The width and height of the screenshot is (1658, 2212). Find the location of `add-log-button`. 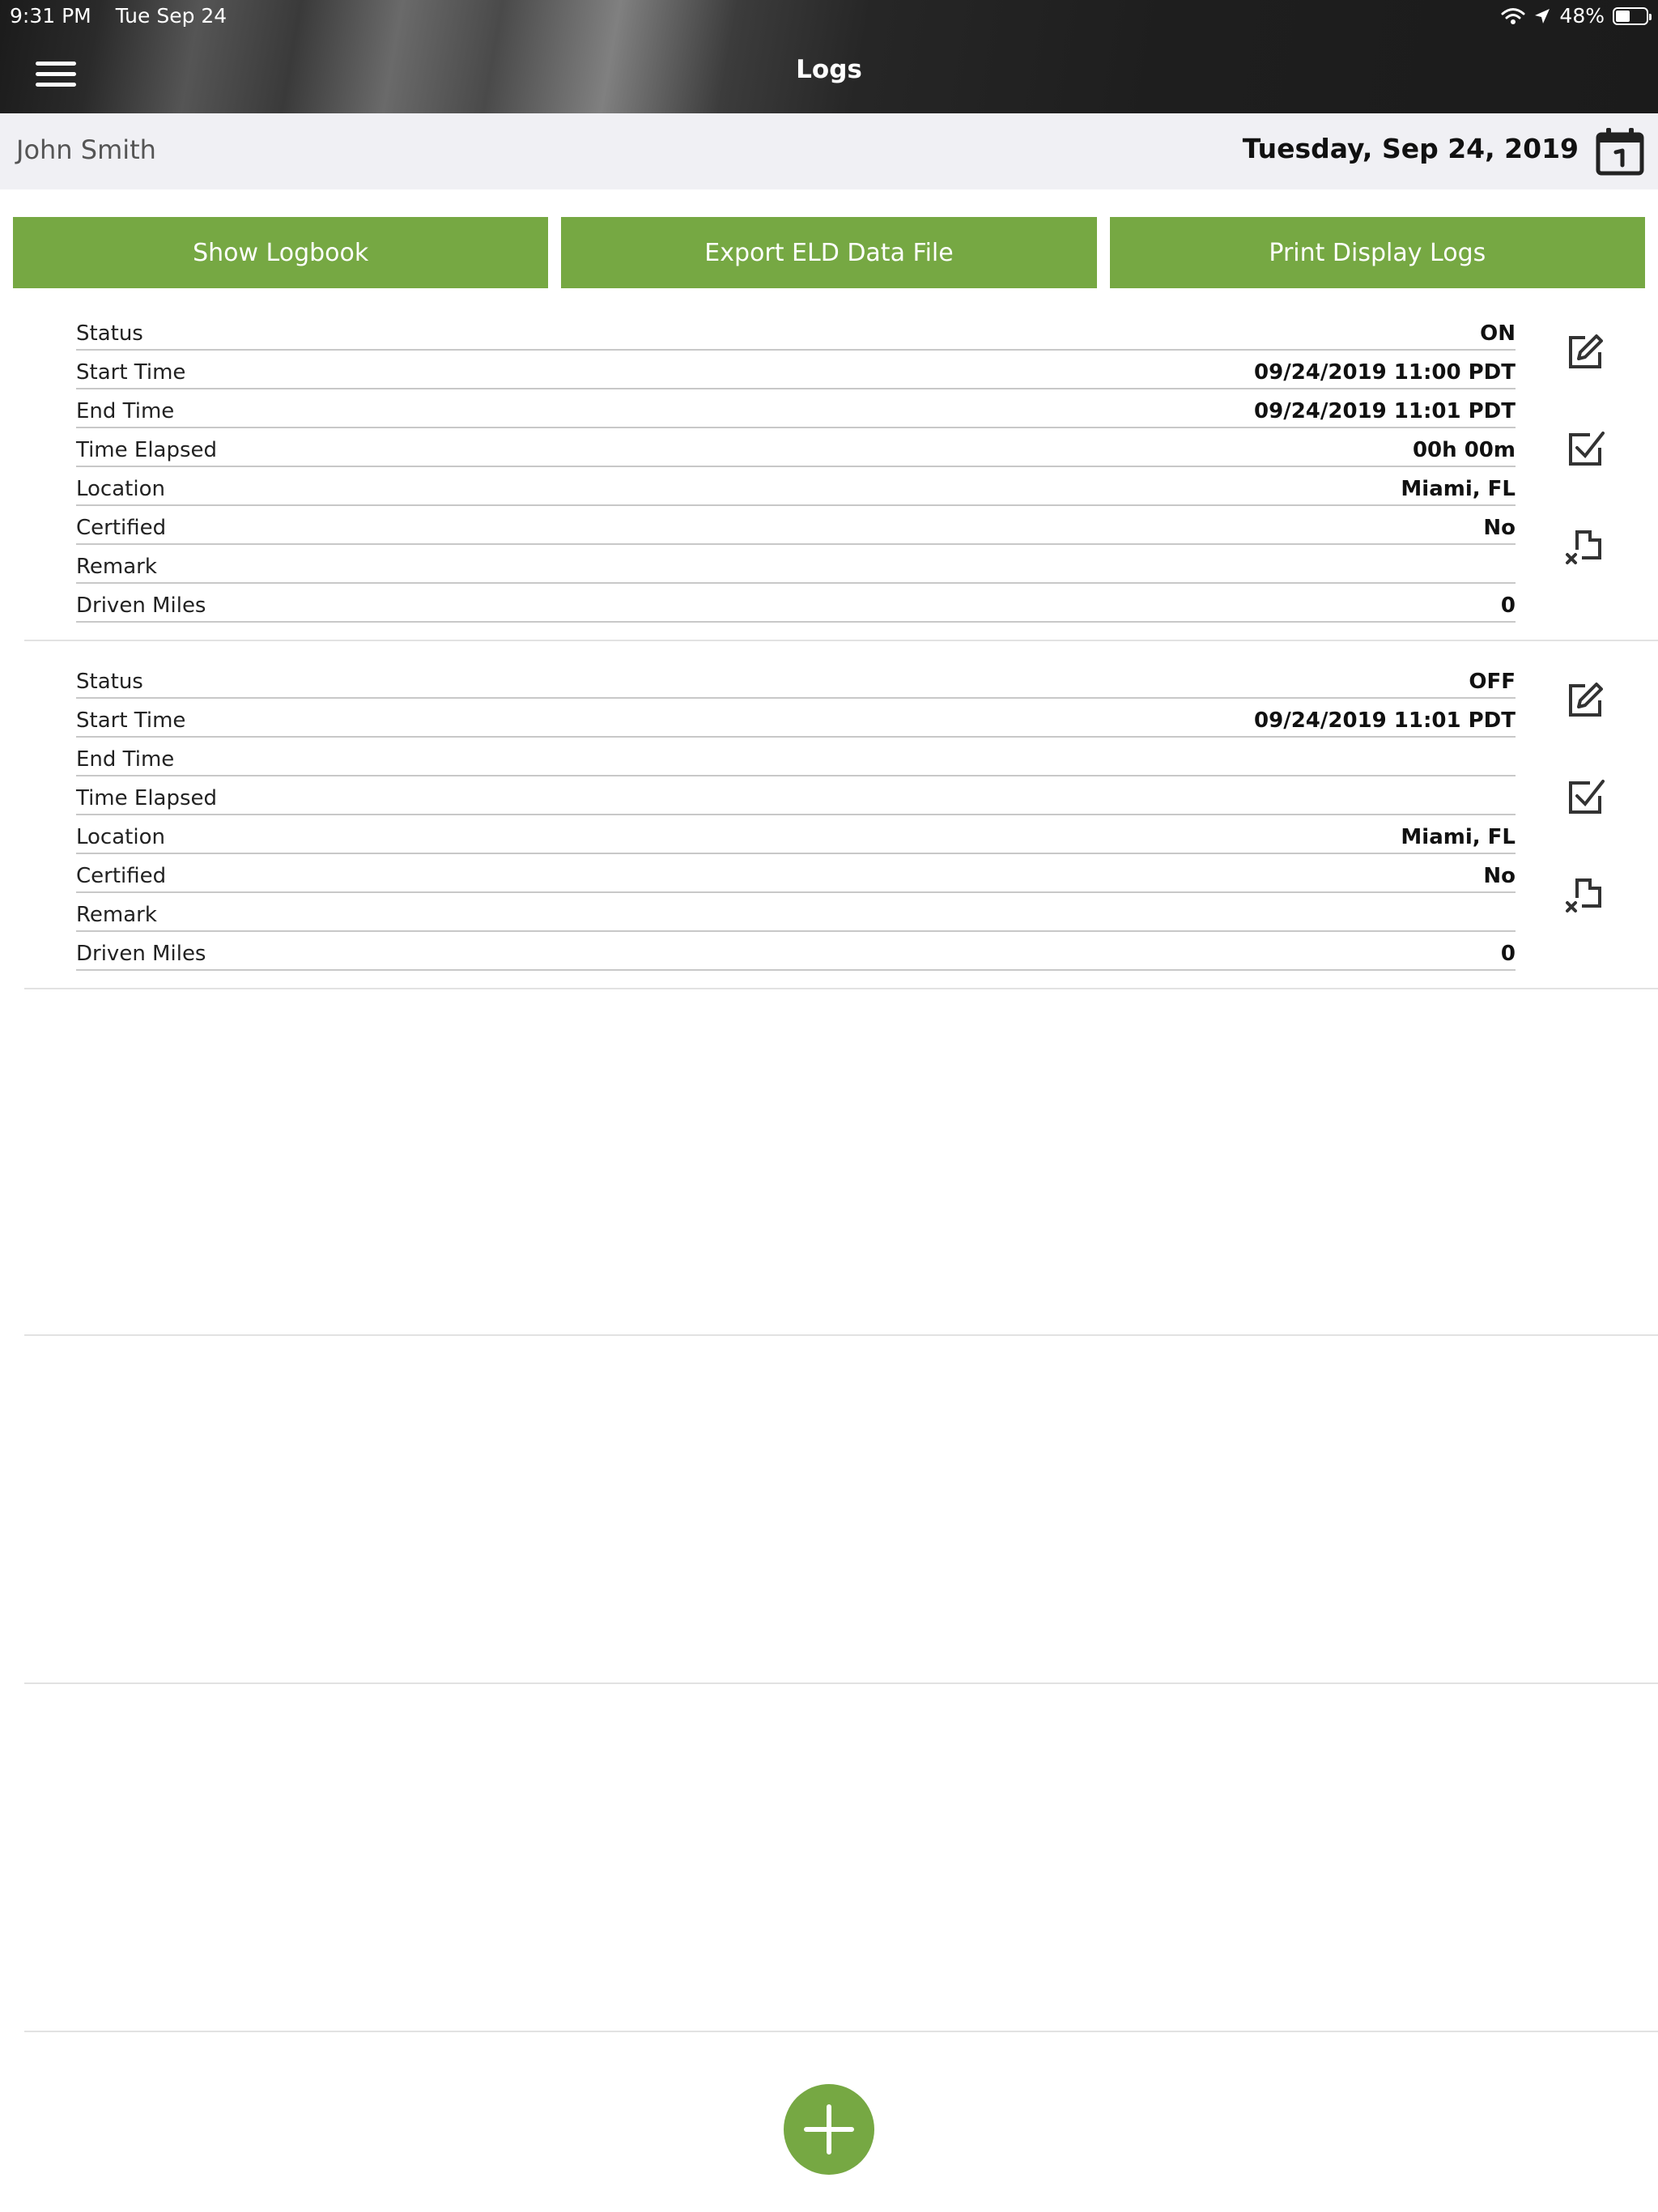

add-log-button is located at coordinates (829, 2130).